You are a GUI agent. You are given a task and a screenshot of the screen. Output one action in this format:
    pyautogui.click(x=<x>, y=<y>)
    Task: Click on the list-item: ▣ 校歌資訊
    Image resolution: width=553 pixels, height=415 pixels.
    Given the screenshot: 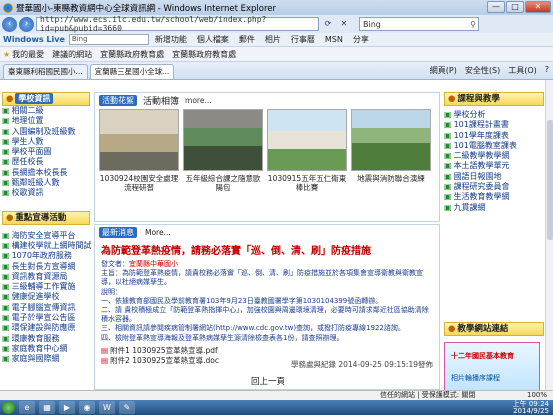 What is the action you would take?
    pyautogui.click(x=46, y=193)
    